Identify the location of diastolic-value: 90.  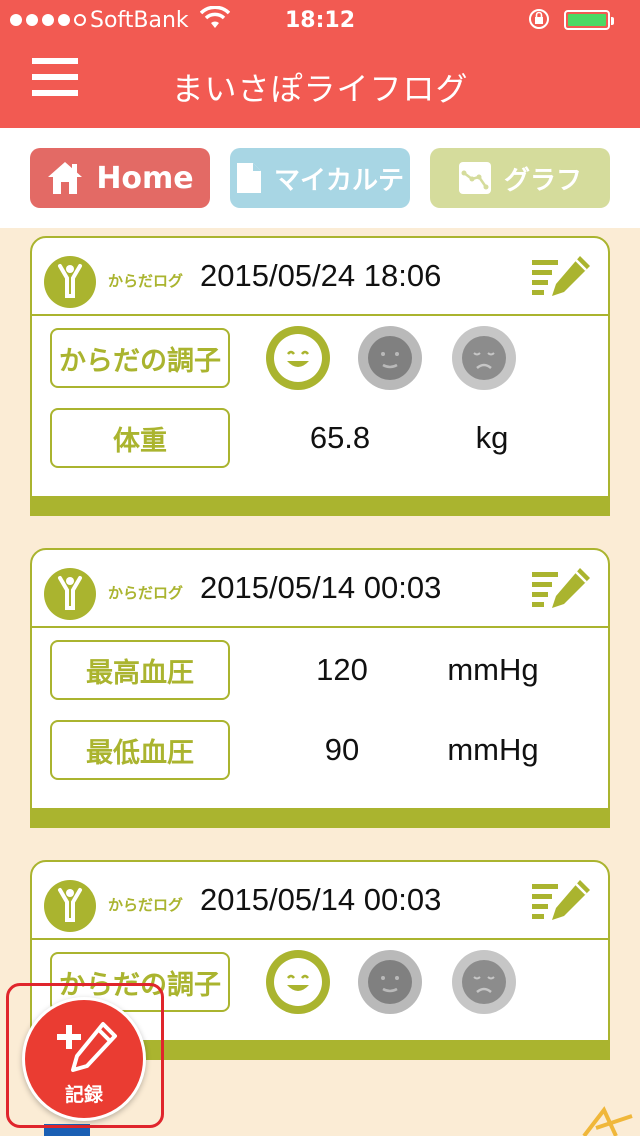
(342, 749).